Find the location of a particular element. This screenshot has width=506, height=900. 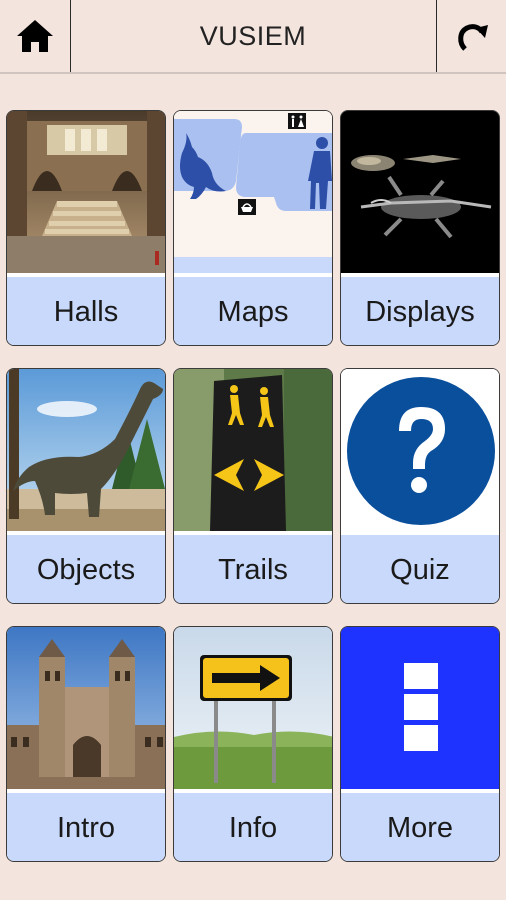

tile-trails: Trails is located at coordinates (253, 486).